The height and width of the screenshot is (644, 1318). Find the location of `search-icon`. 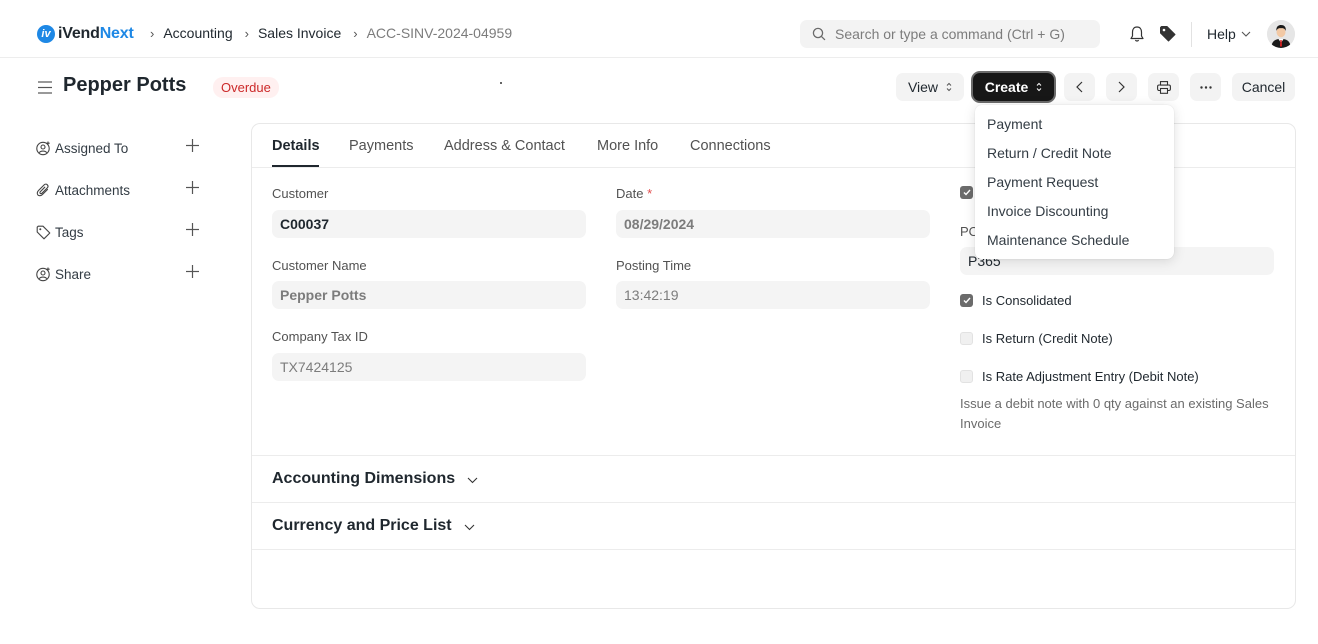

search-icon is located at coordinates (819, 34).